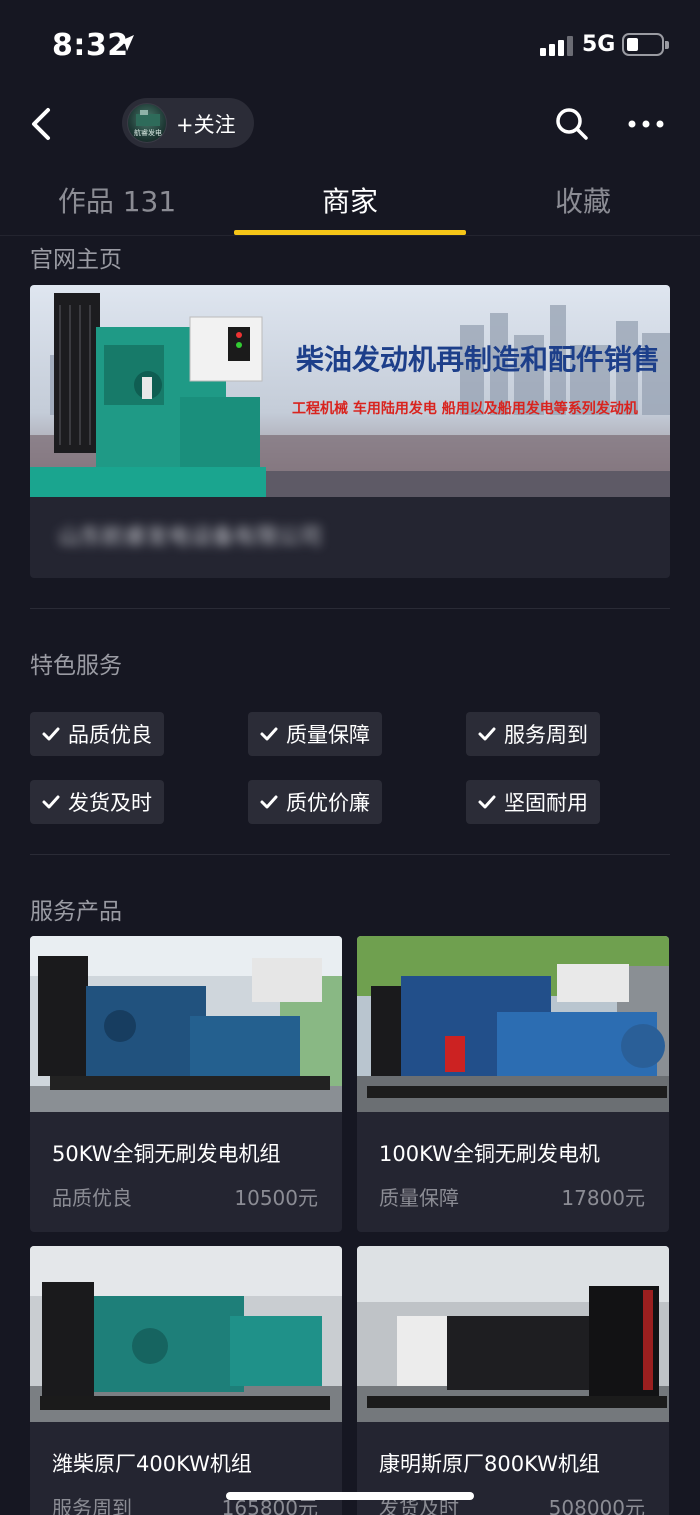  Describe the element at coordinates (350, 200) in the screenshot. I see `tab-merchant: 商家` at that location.